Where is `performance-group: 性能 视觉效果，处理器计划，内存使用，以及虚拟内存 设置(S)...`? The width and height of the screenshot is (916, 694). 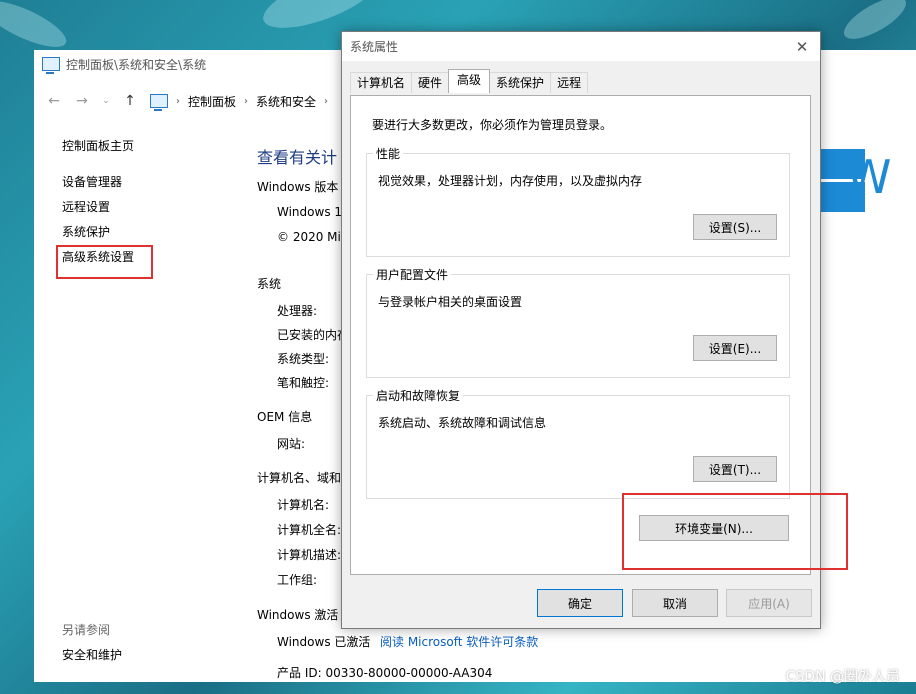
performance-group: 性能 视觉效果，处理器计划，内存使用，以及虚拟内存 设置(S)... is located at coordinates (578, 201).